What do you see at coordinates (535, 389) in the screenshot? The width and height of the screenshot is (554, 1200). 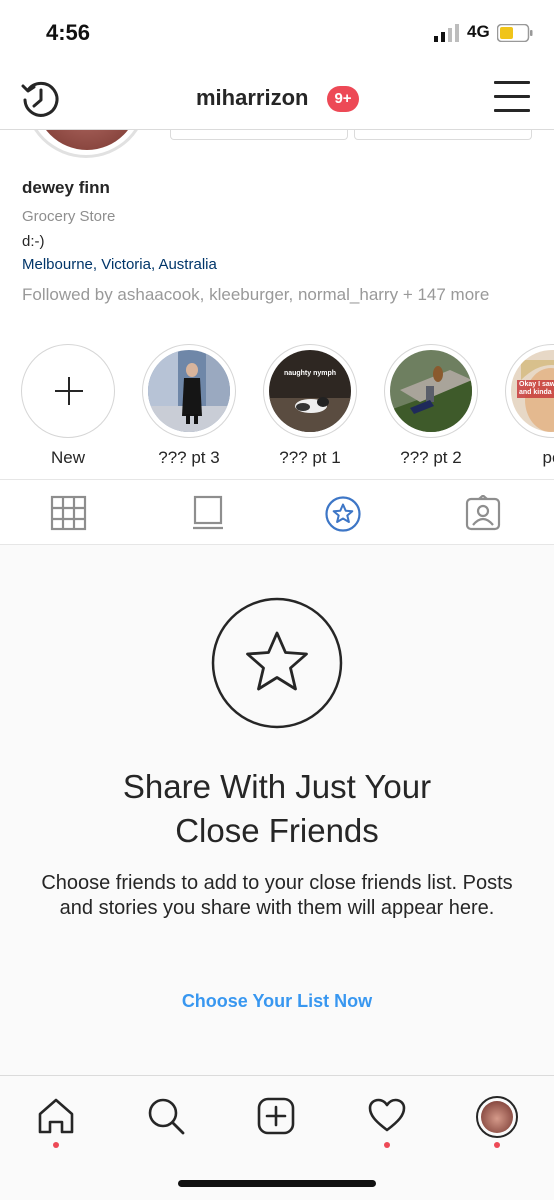 I see `highlight-cover-caption: Okay I saw do this and kinda enter` at bounding box center [535, 389].